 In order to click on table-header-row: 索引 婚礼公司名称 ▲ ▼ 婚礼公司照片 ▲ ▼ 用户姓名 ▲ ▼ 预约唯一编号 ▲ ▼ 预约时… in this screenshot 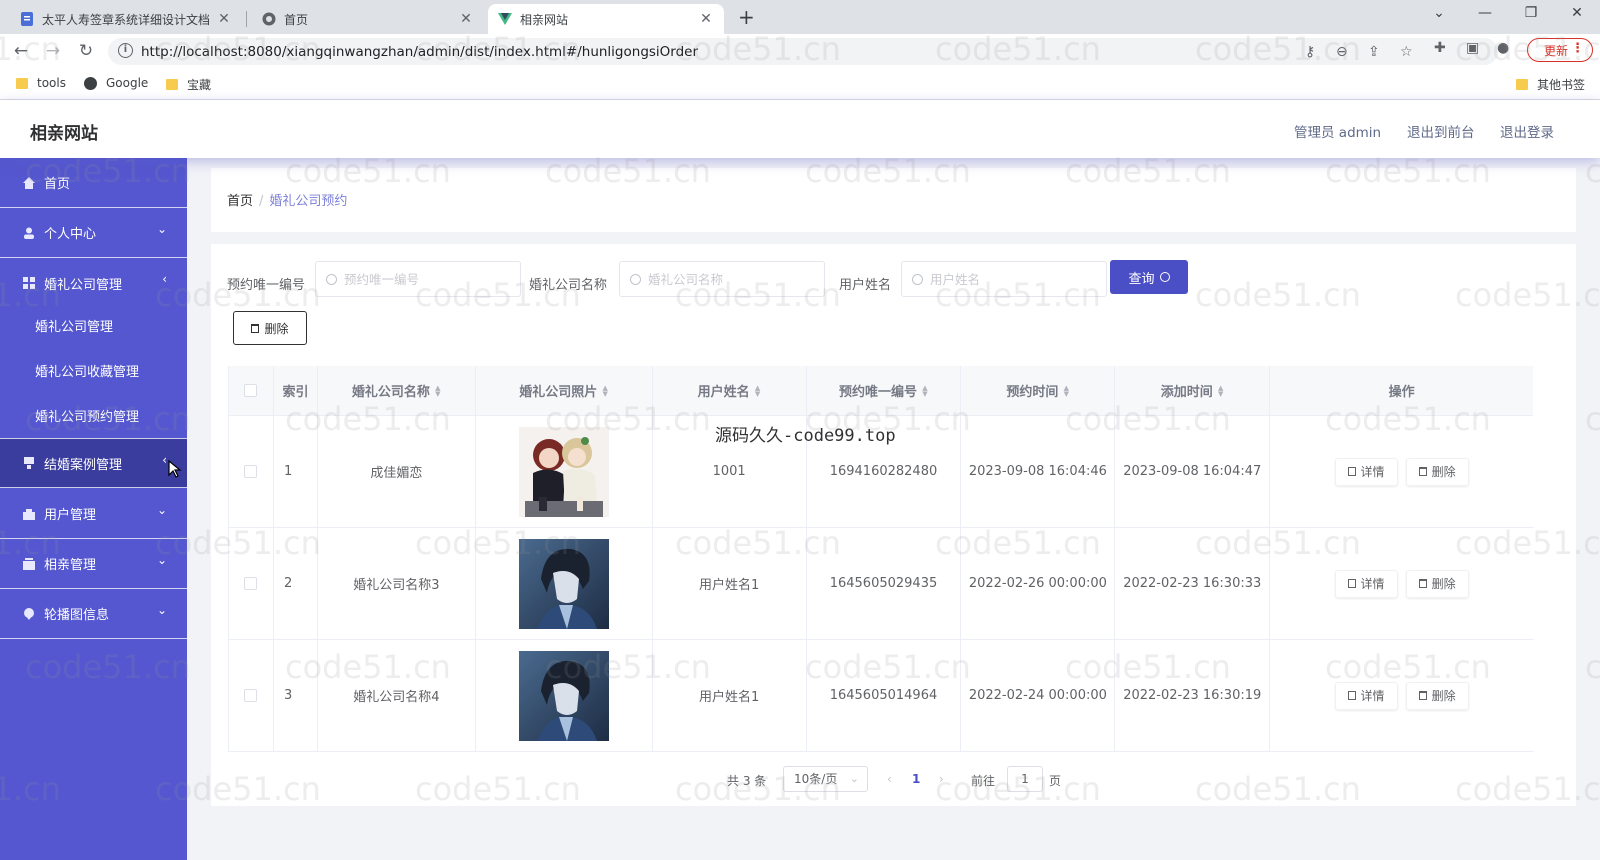, I will do `click(881, 391)`.